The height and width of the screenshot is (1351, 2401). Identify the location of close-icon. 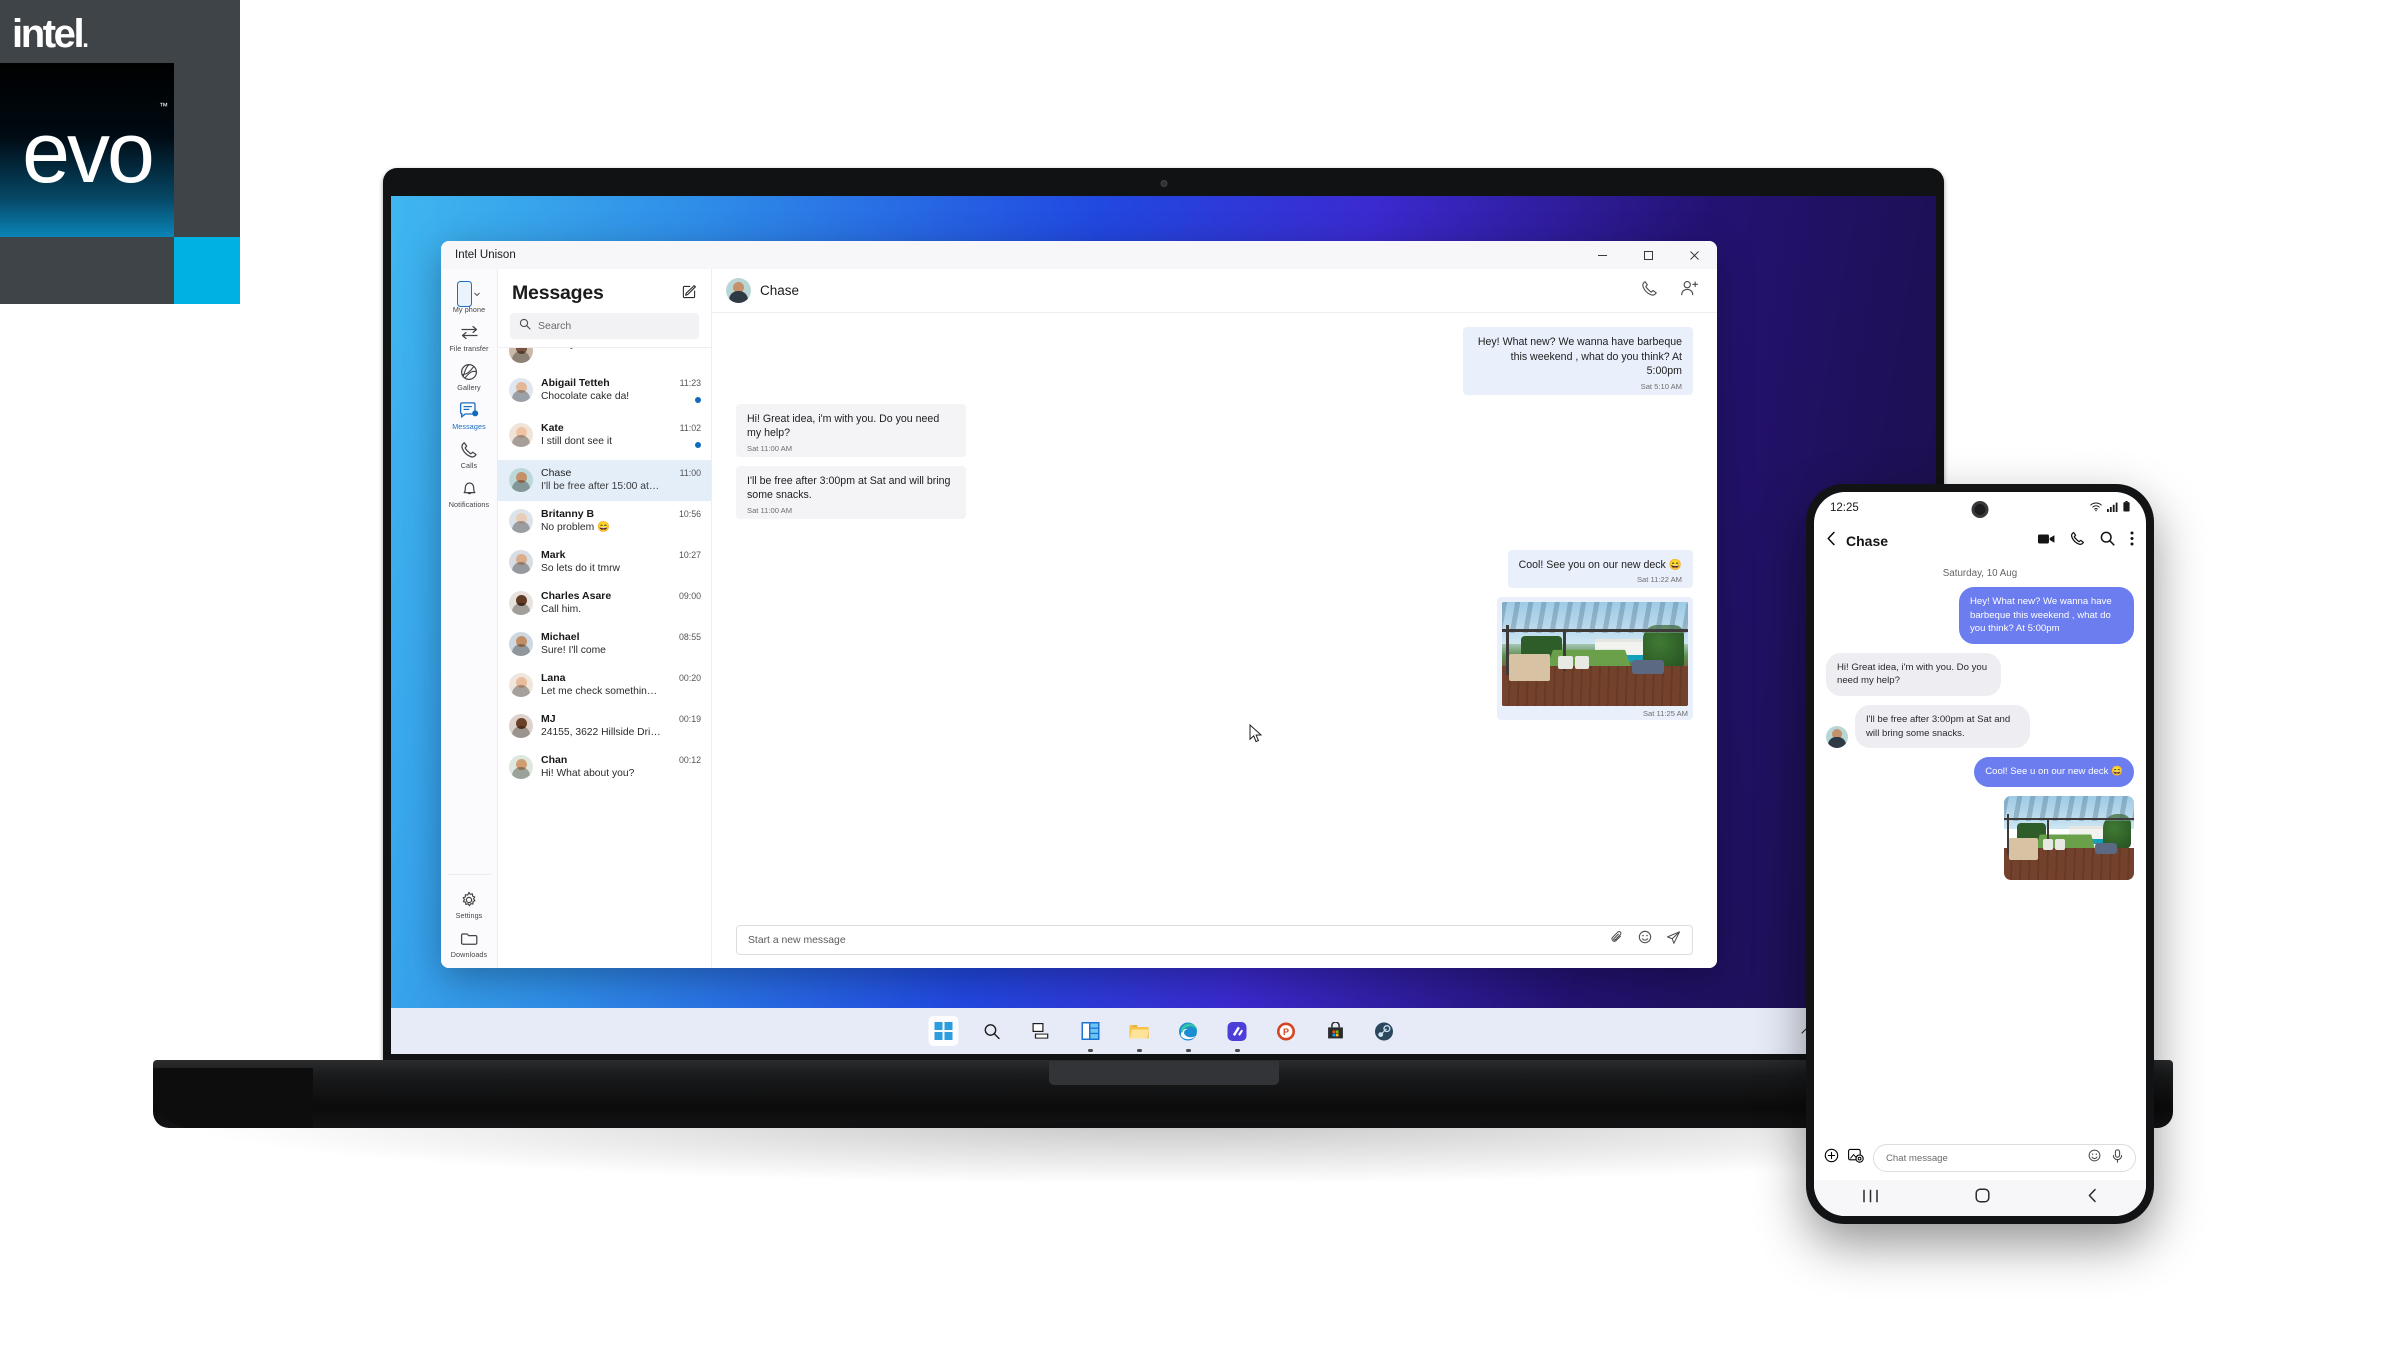
(1694, 255).